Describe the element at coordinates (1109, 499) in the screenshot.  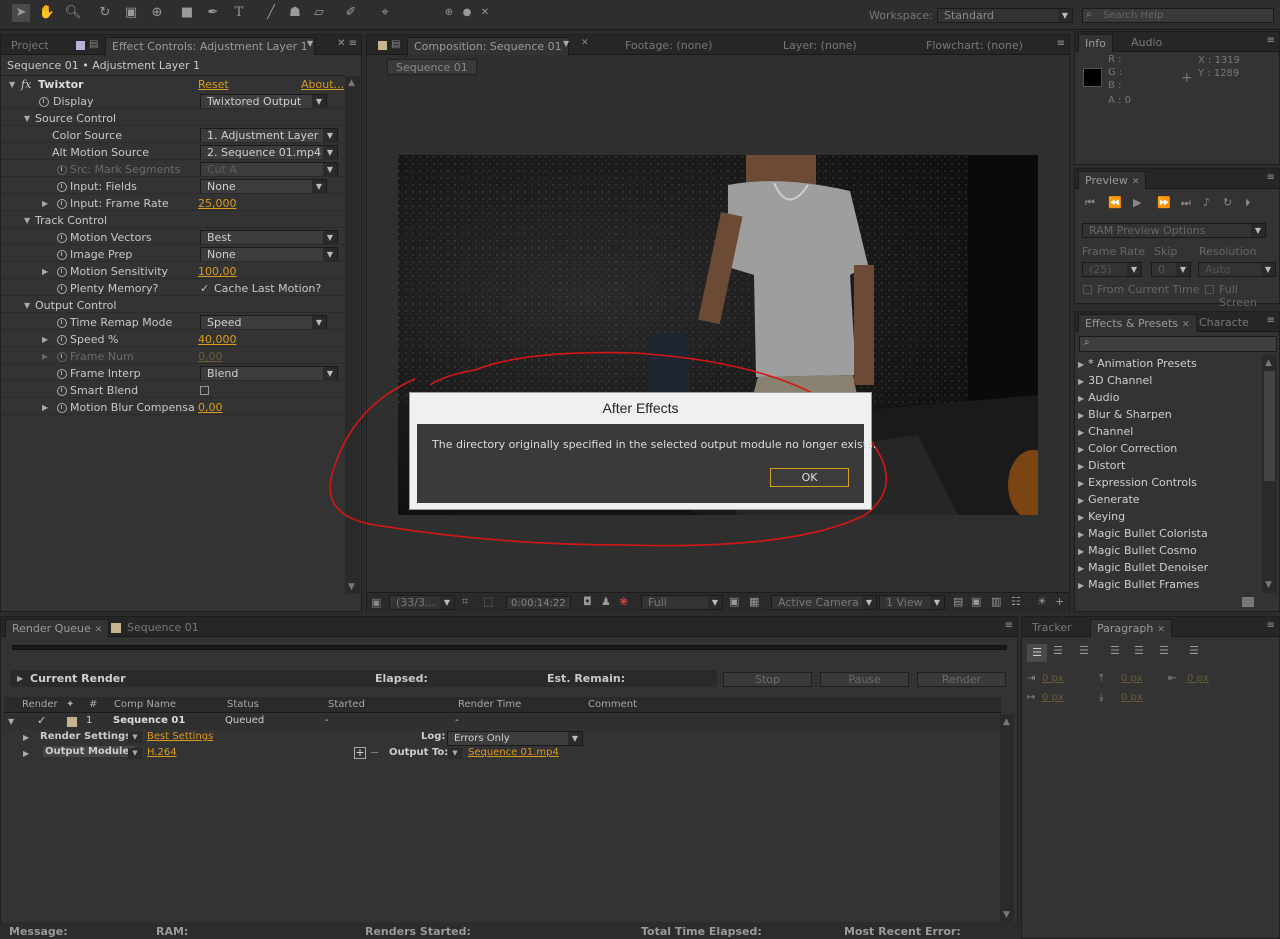
I see `list-item: ▶ Generate` at that location.